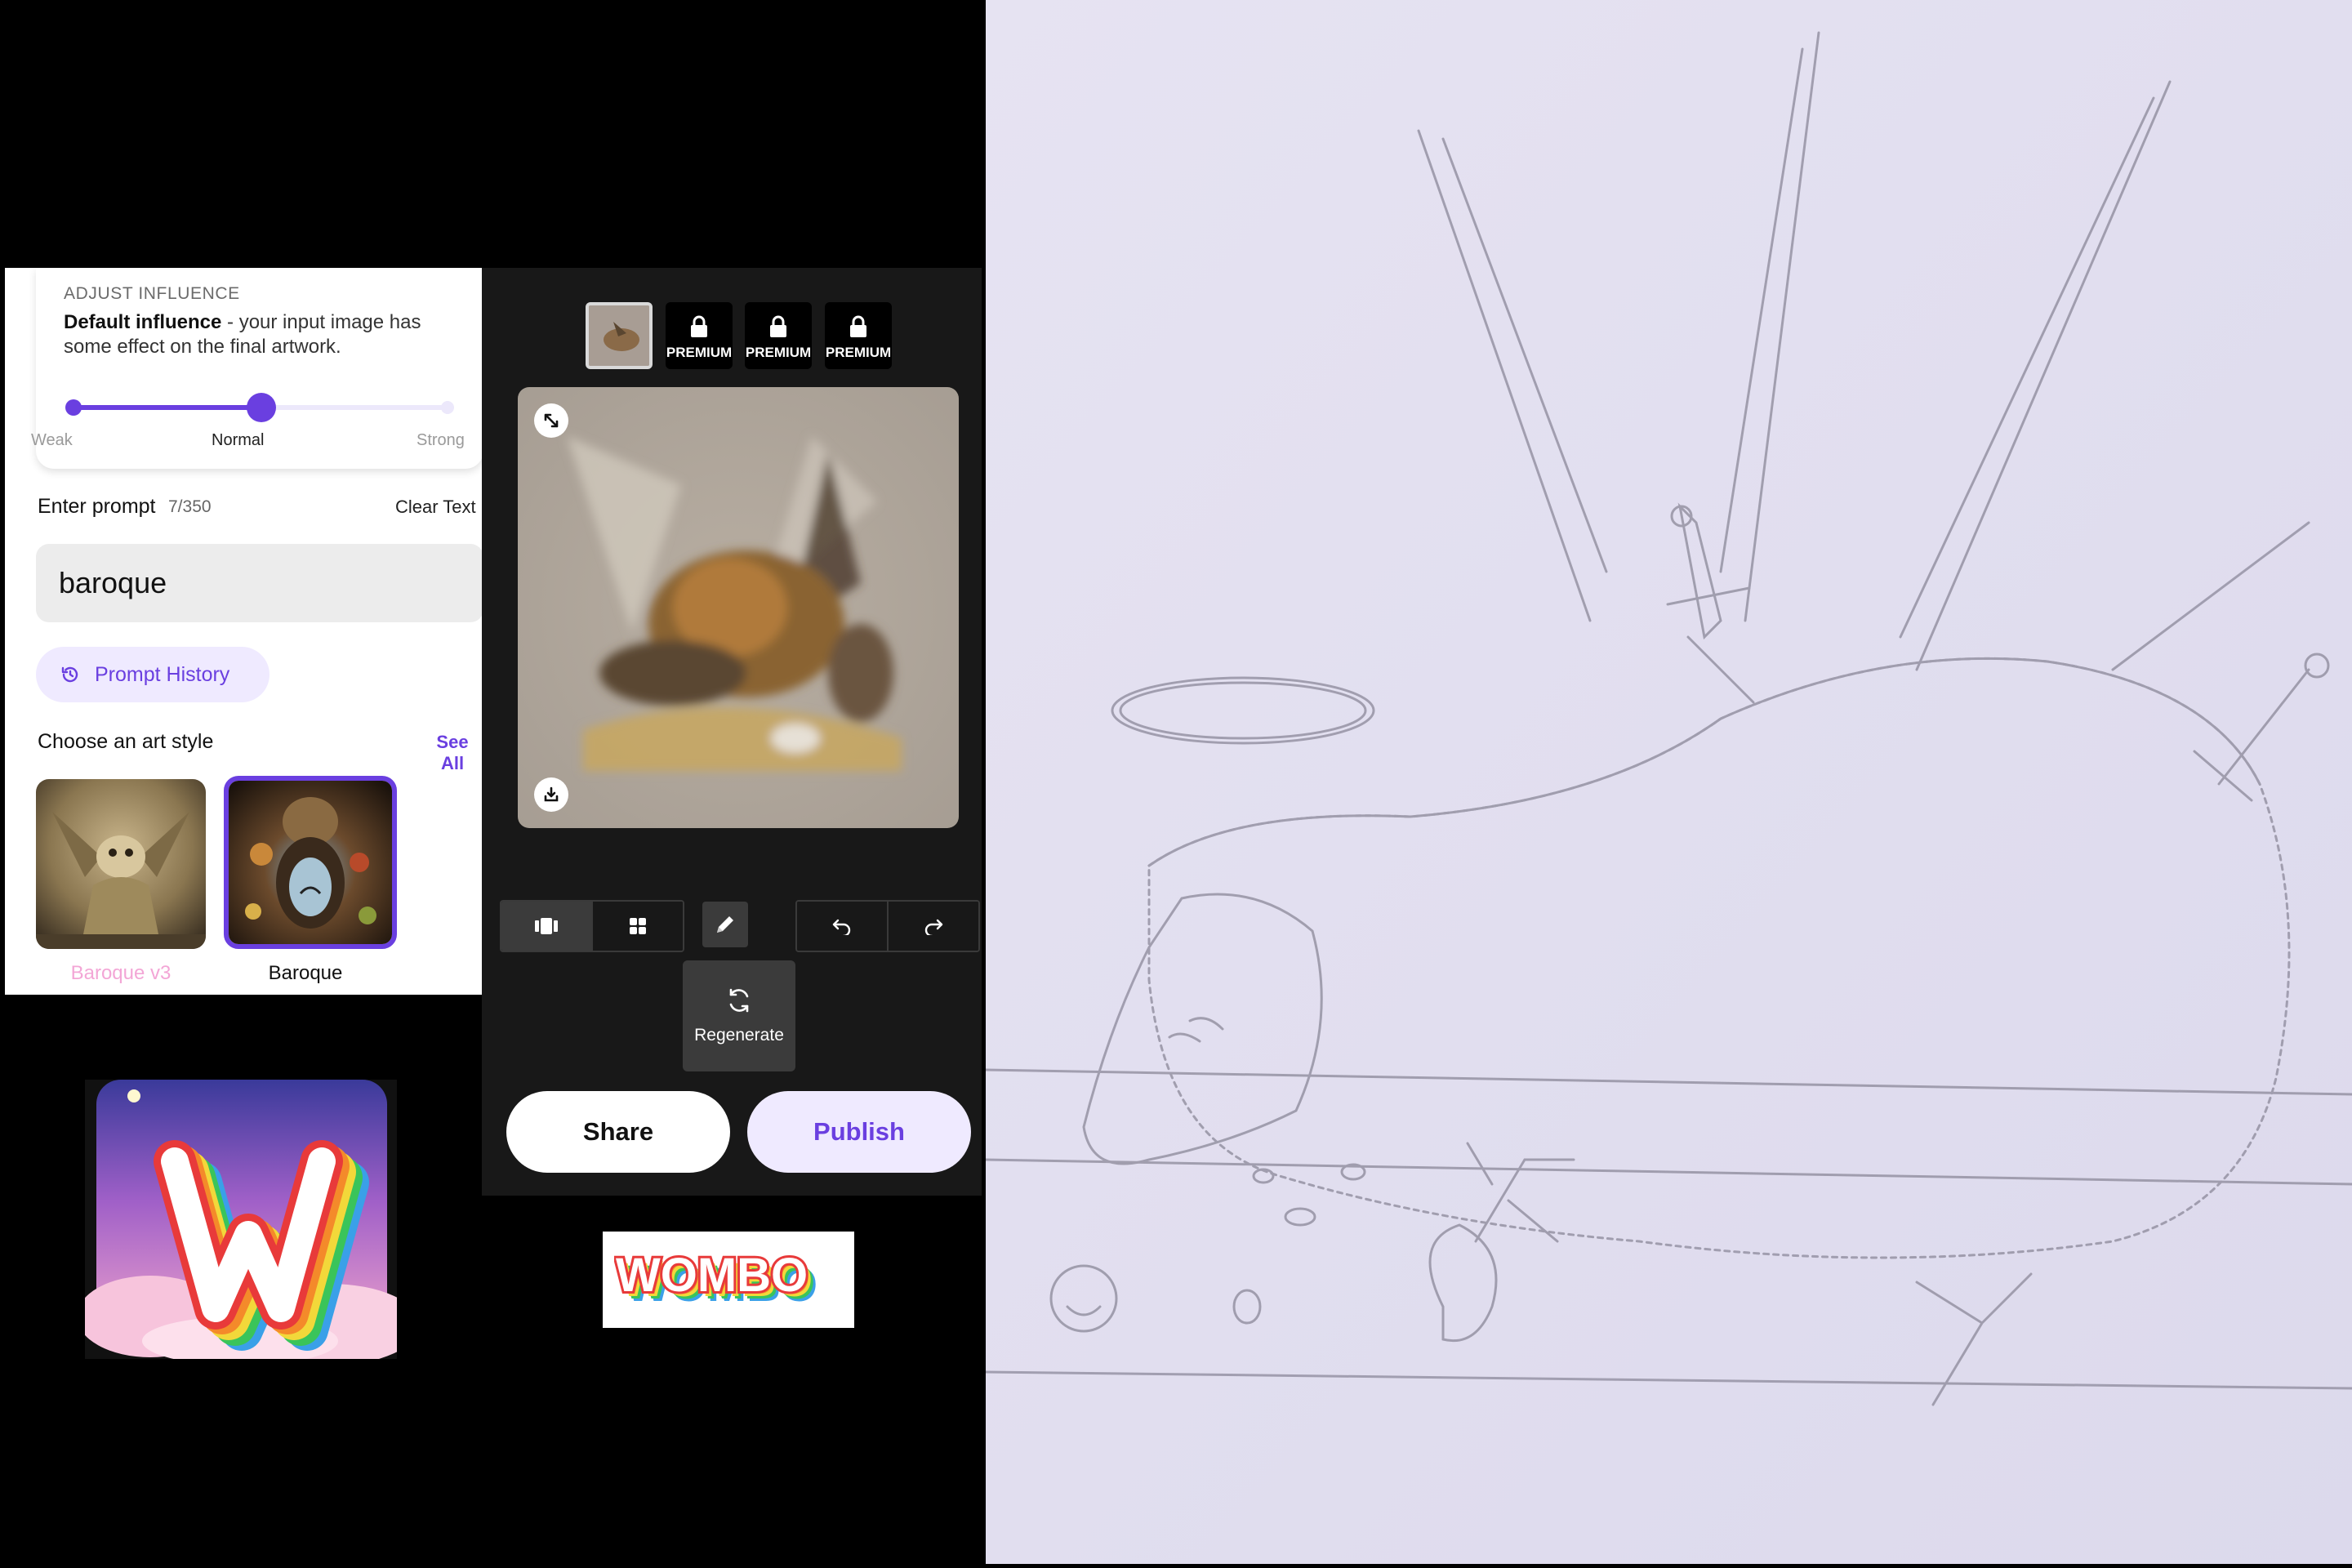 The image size is (2352, 1568). Describe the element at coordinates (238, 440) in the screenshot. I see `tick-normal: Normal` at that location.